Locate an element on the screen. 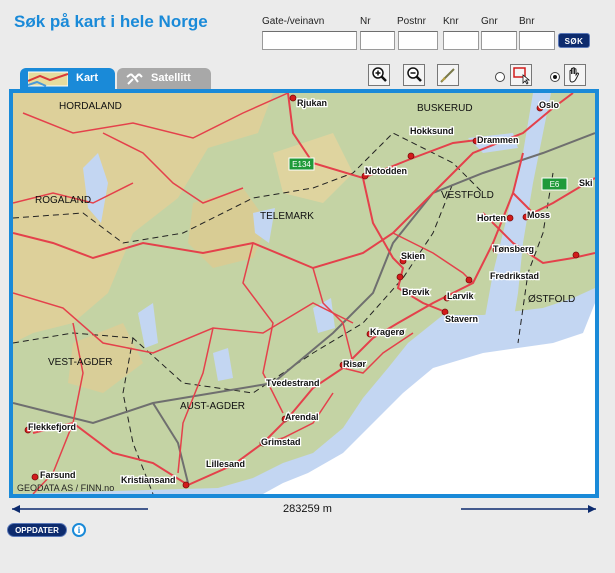 The height and width of the screenshot is (573, 615). select-rectangle-button is located at coordinates (521, 75).